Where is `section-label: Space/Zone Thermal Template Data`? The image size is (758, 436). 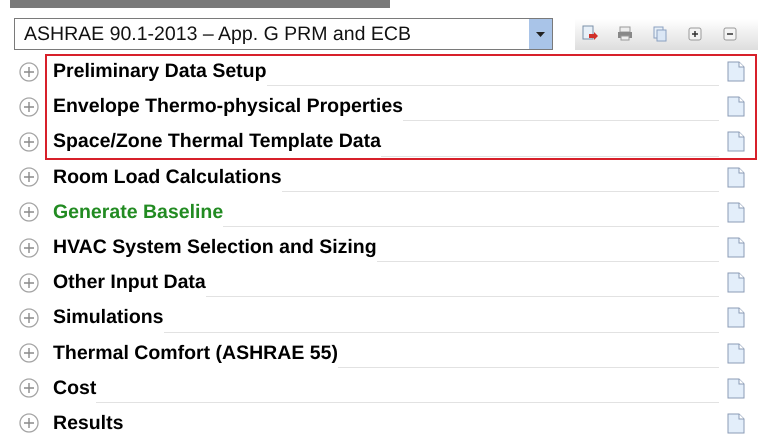
section-label: Space/Zone Thermal Template Data is located at coordinates (217, 142).